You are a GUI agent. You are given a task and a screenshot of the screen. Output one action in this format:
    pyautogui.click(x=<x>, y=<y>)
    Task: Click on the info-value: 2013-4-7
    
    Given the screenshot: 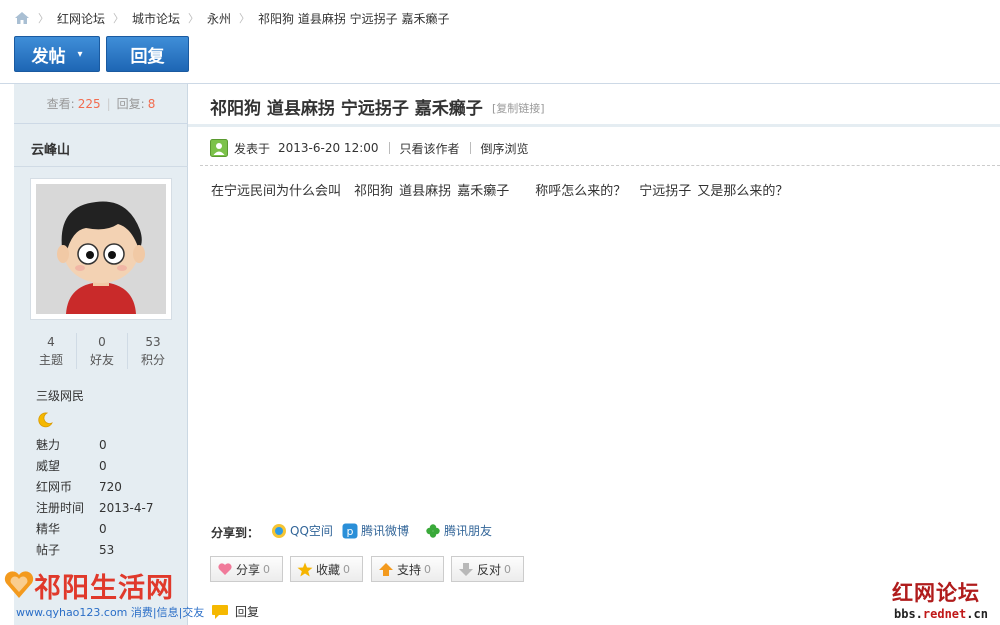 What is the action you would take?
    pyautogui.click(x=126, y=507)
    